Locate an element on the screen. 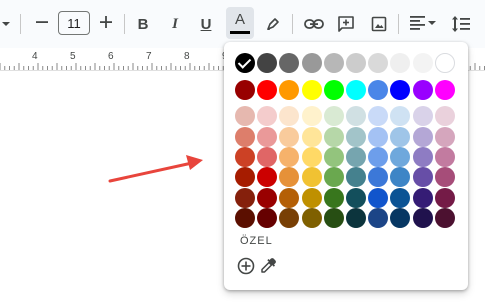  add-custom-color-icon is located at coordinates (246, 266).